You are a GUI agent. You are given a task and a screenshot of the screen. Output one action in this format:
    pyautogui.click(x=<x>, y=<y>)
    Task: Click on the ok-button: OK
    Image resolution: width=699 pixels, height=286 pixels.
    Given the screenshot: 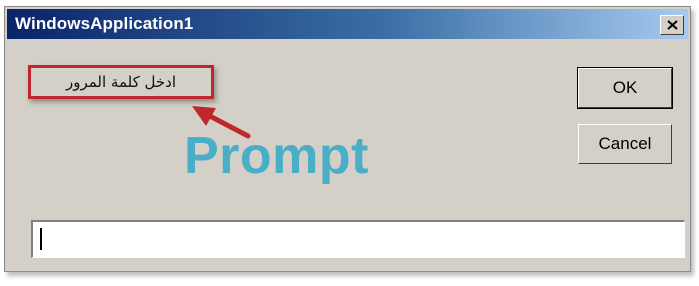 What is the action you would take?
    pyautogui.click(x=625, y=88)
    